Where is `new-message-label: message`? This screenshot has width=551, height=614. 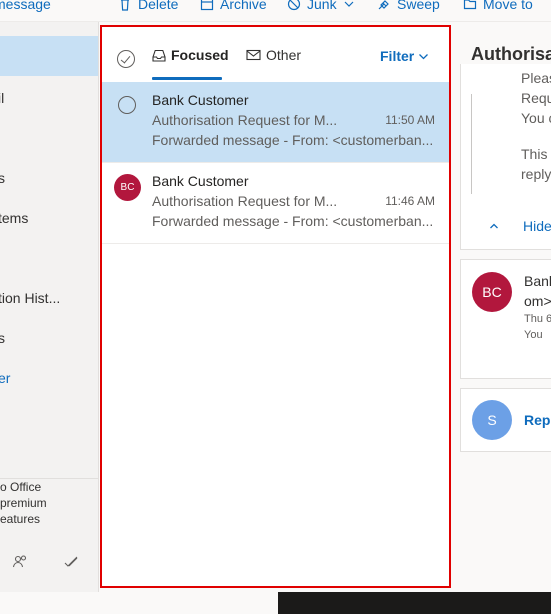
new-message-label: message is located at coordinates (25, 6).